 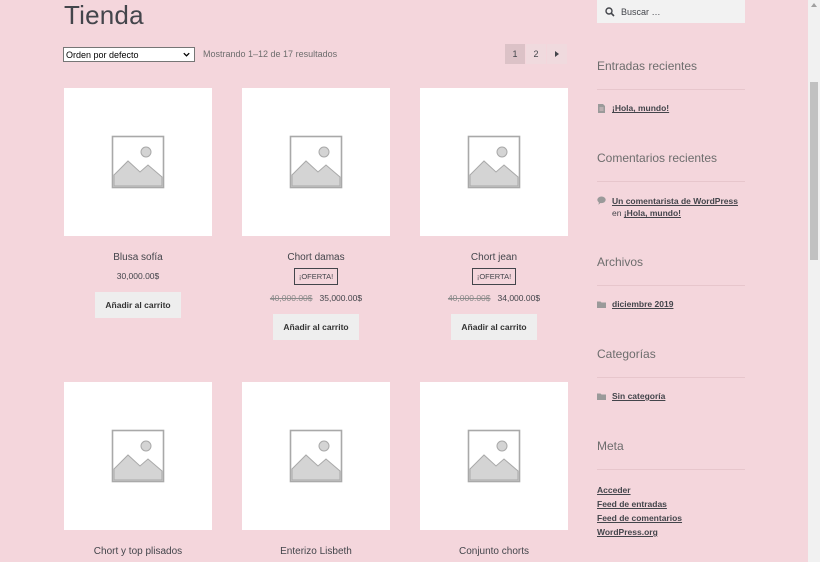 I want to click on sort-select: Orden por defecto, so click(x=129, y=54).